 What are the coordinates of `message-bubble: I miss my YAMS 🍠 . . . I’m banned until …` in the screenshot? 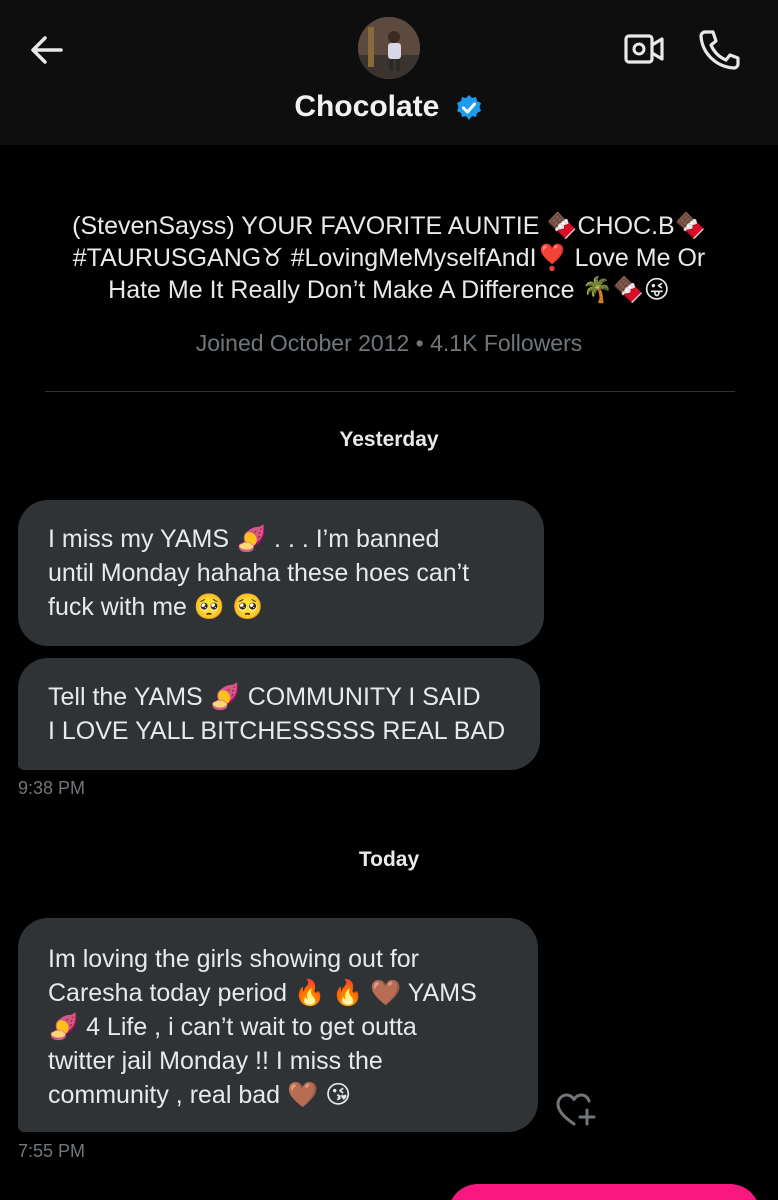 It's located at (281, 573).